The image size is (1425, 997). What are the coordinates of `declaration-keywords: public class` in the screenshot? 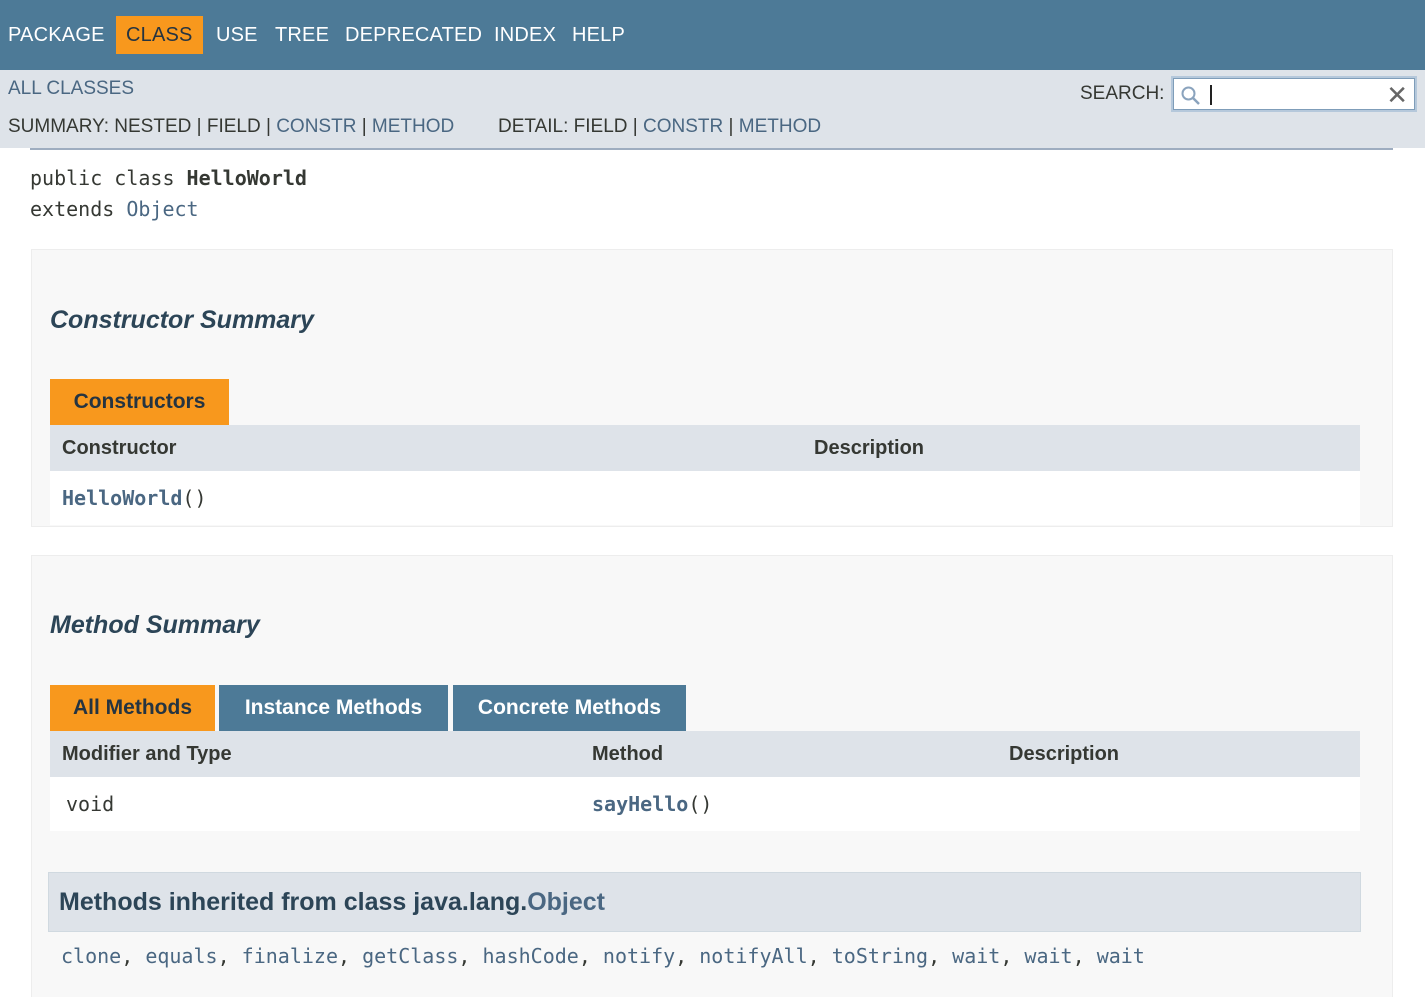 It's located at (108, 178).